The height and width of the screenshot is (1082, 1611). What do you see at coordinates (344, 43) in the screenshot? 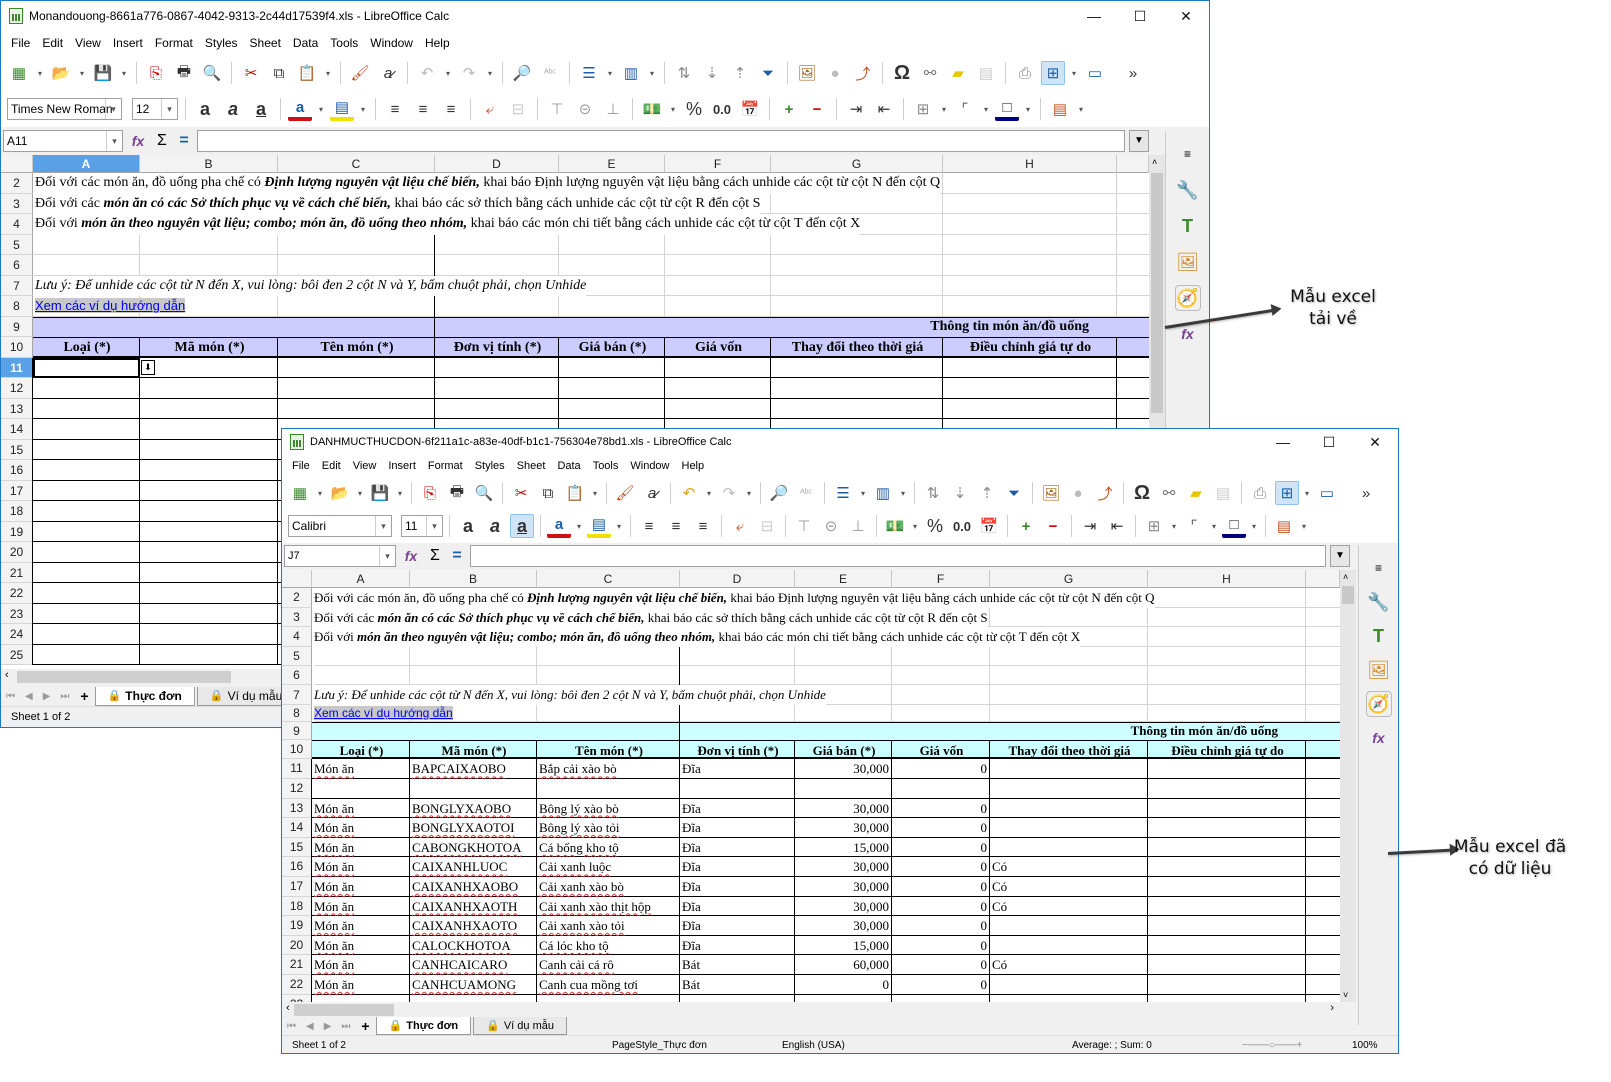
I see `menu-tools: Tools` at bounding box center [344, 43].